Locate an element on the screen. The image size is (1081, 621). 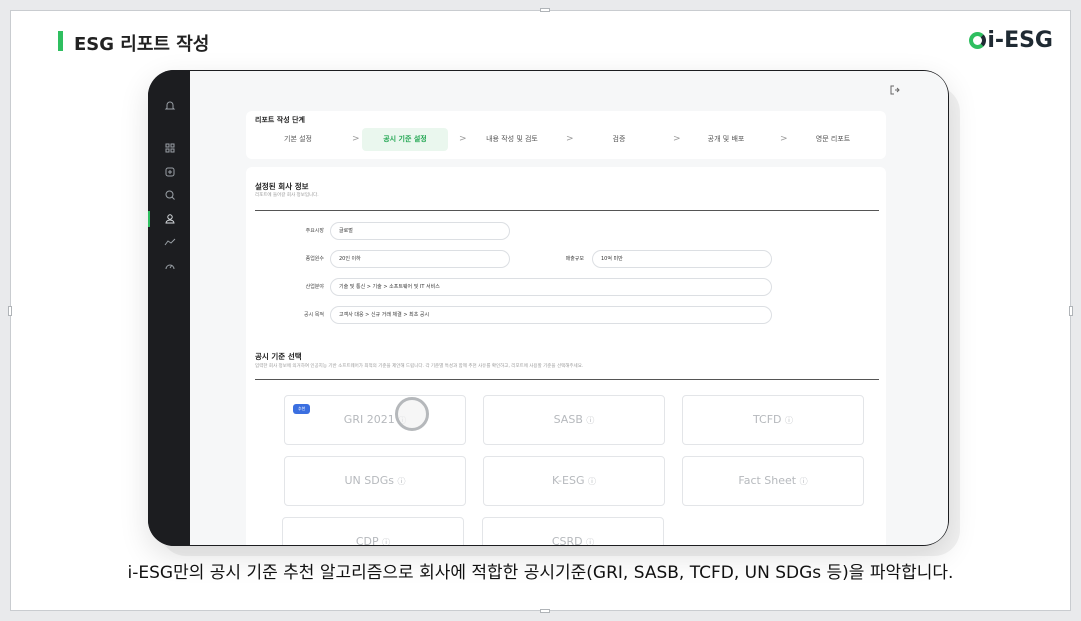
resize-handle-top is located at coordinates (545, 10).